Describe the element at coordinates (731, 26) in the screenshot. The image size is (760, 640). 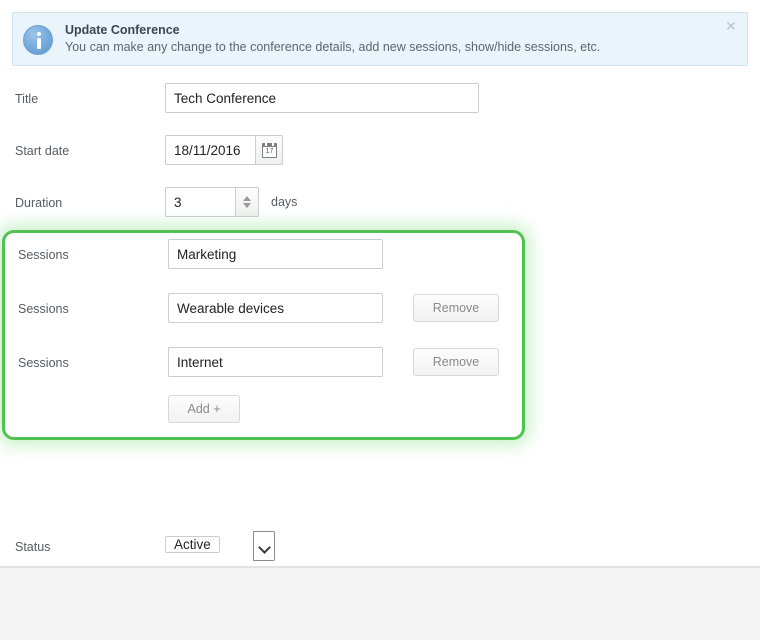
I see `close-icon: ✕` at that location.